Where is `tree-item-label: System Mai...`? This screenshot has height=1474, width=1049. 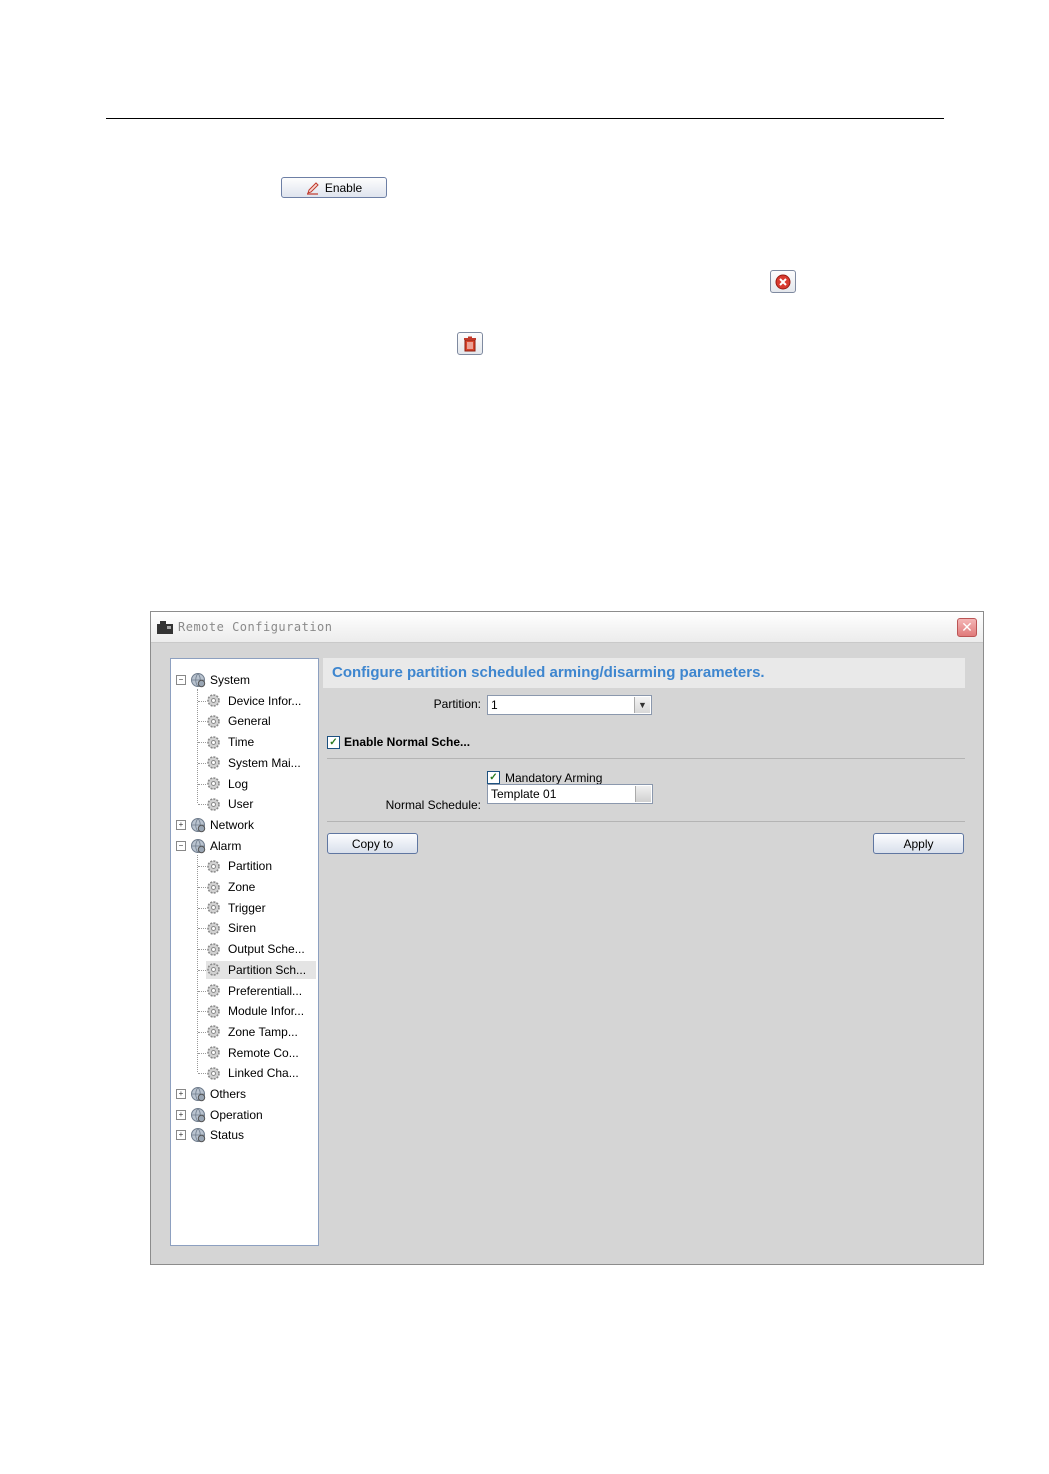 tree-item-label: System Mai... is located at coordinates (264, 762).